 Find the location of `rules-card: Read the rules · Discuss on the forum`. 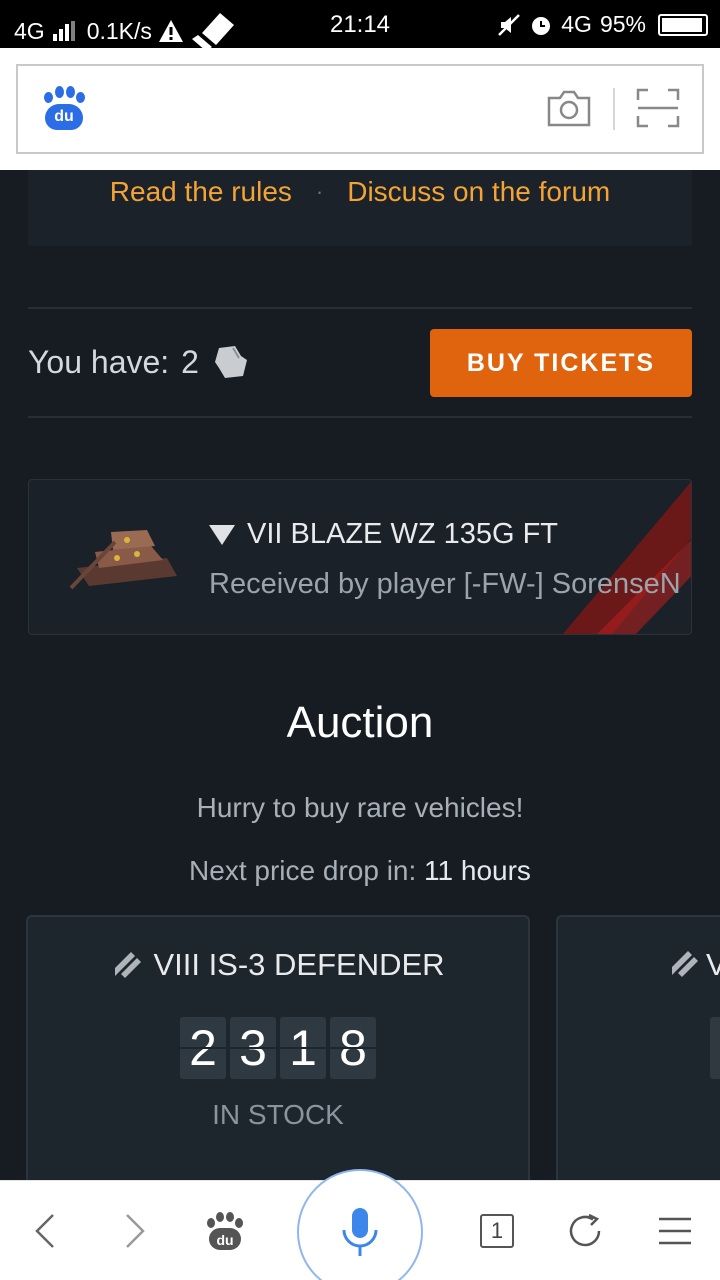

rules-card: Read the rules · Discuss on the forum is located at coordinates (360, 208).